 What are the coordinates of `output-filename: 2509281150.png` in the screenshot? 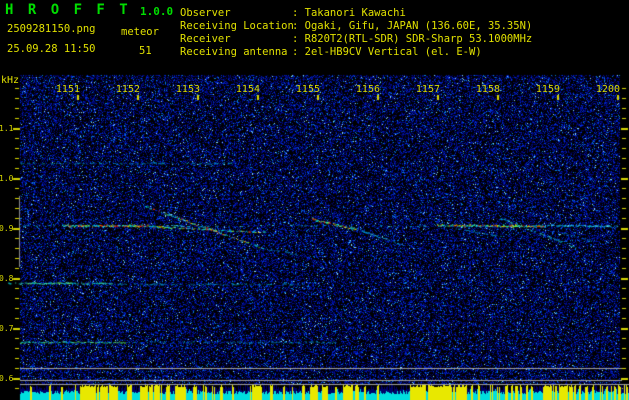 It's located at (51, 29).